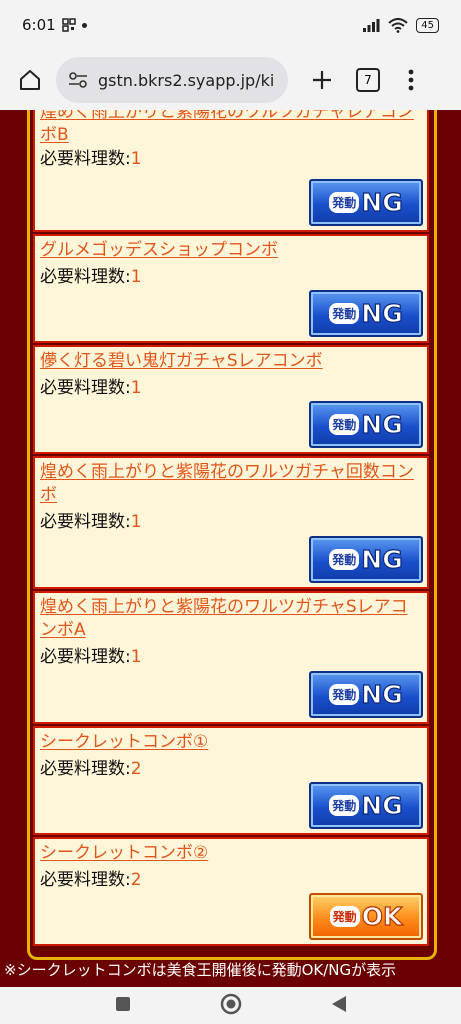 The width and height of the screenshot is (461, 1024). What do you see at coordinates (232, 619) in the screenshot?
I see `combo-title-link: 煌めく雨上がりと紫陽花のワルツガチャSレアコンボA` at bounding box center [232, 619].